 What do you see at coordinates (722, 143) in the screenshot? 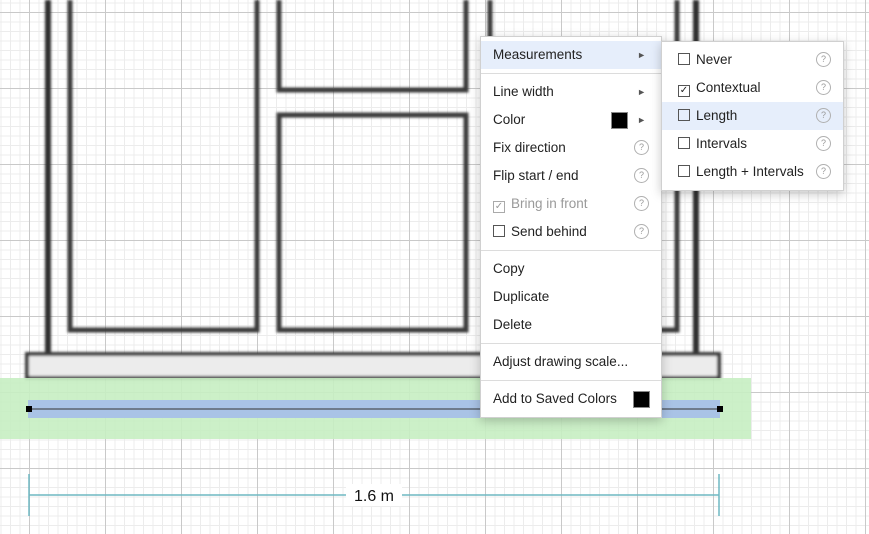
I see `submenu-item-label: Intervals` at bounding box center [722, 143].